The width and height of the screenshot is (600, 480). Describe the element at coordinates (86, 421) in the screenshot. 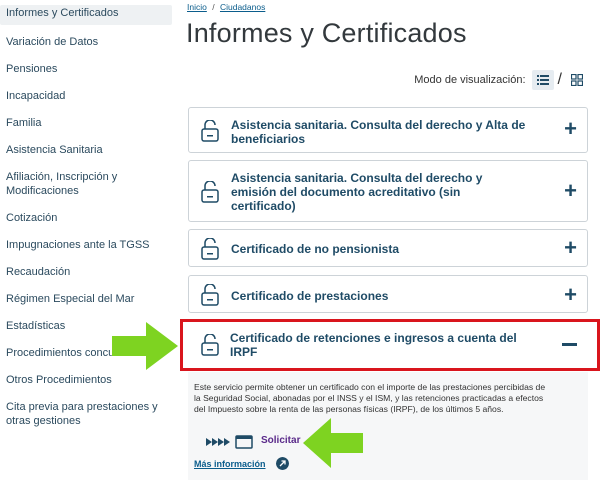

I see `sidebar-item-cita-previa-cont: otras gestiones` at that location.